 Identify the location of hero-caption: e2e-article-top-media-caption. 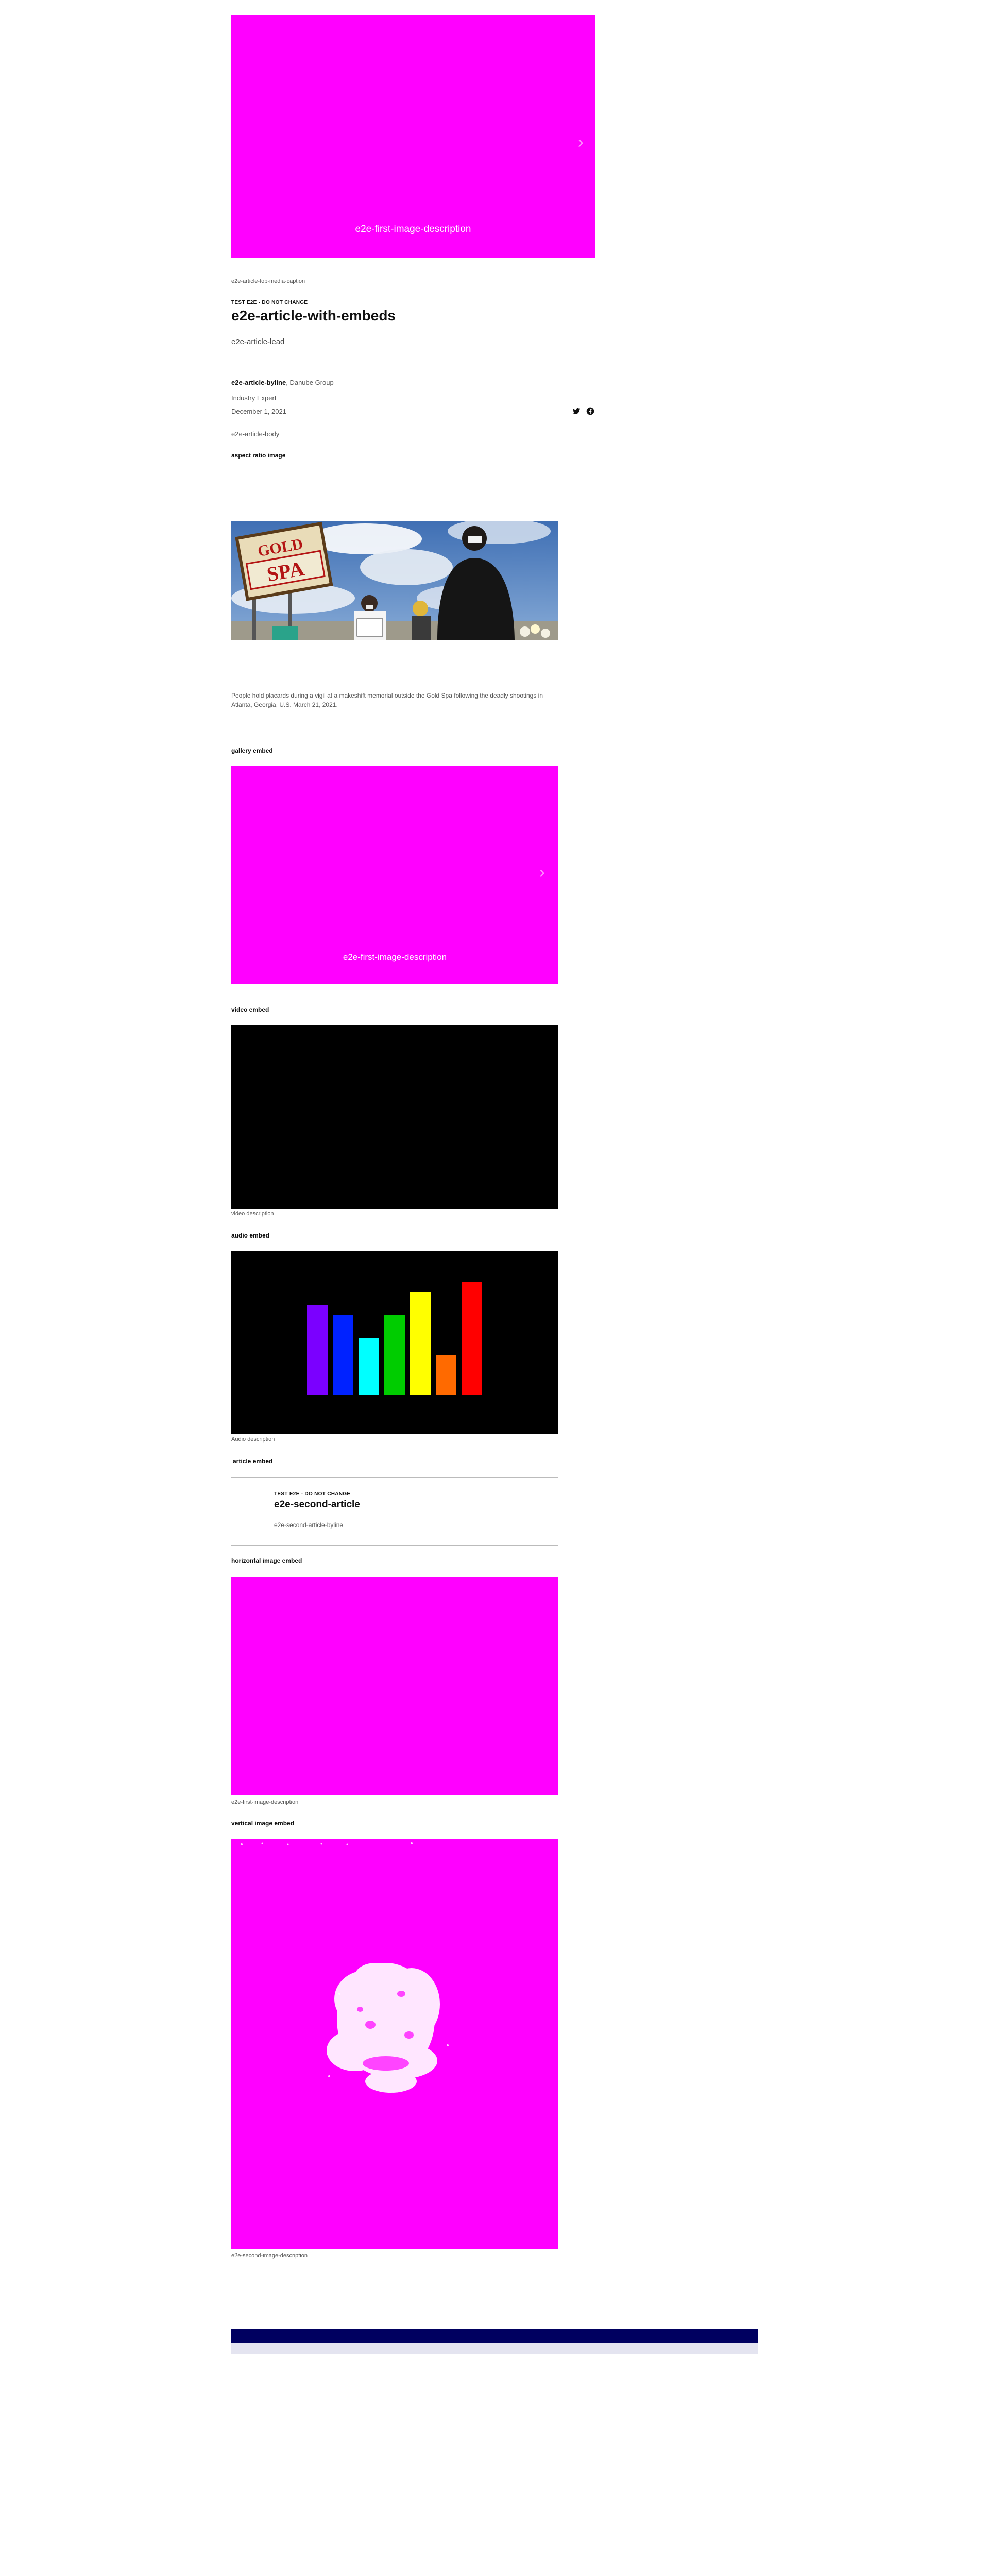
(268, 281).